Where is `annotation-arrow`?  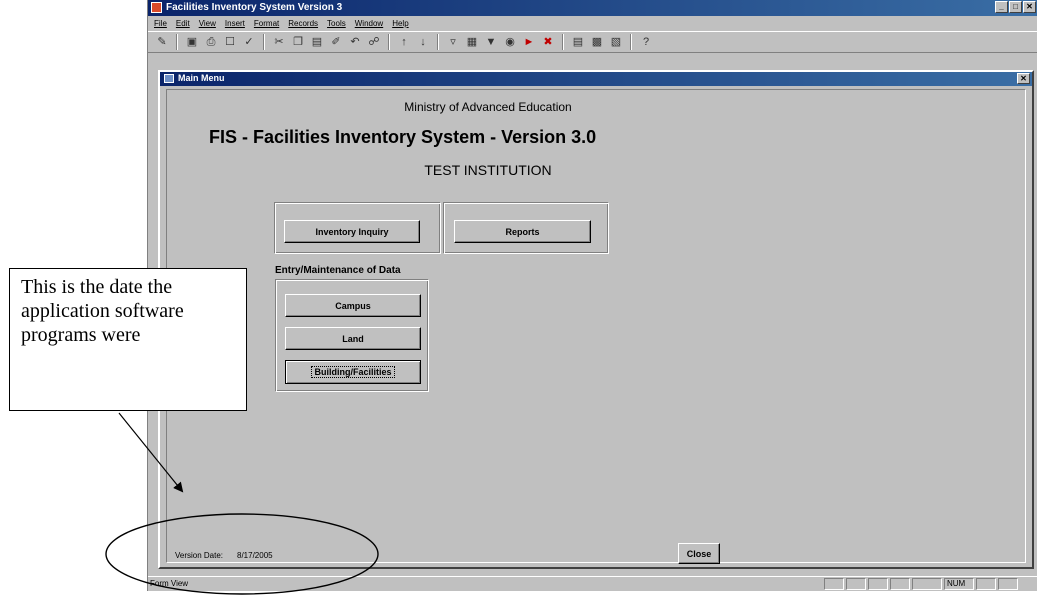 annotation-arrow is located at coordinates (151, 452).